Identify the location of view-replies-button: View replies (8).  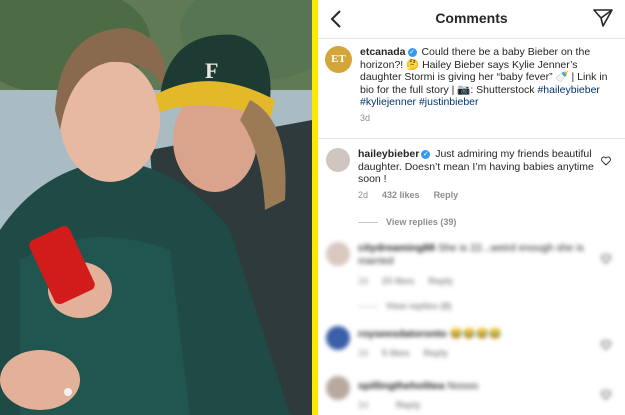
(404, 306).